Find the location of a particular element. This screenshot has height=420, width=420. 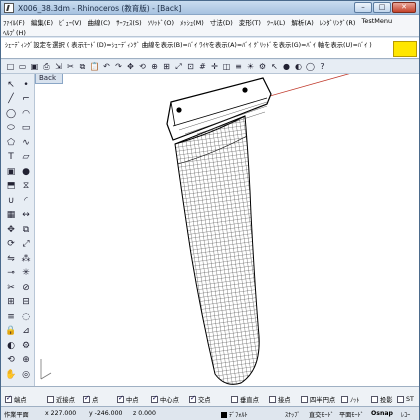

cplane-label: 作業平面 is located at coordinates (16, 414).